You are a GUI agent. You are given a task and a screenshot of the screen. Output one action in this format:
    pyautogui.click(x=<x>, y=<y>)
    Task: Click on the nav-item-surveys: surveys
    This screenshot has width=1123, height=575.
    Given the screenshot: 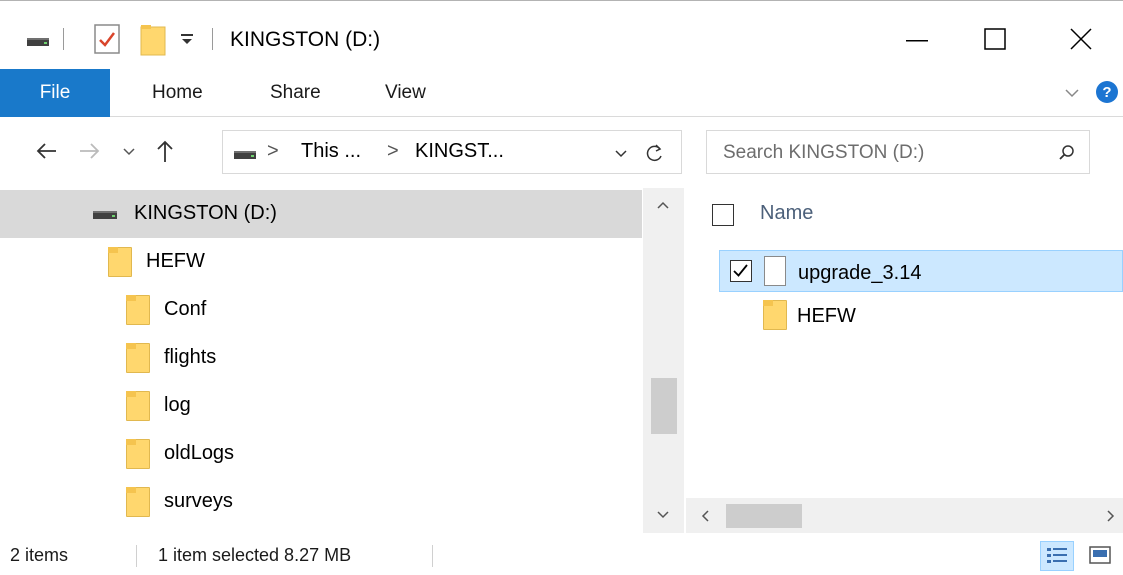 What is the action you would take?
    pyautogui.click(x=321, y=502)
    